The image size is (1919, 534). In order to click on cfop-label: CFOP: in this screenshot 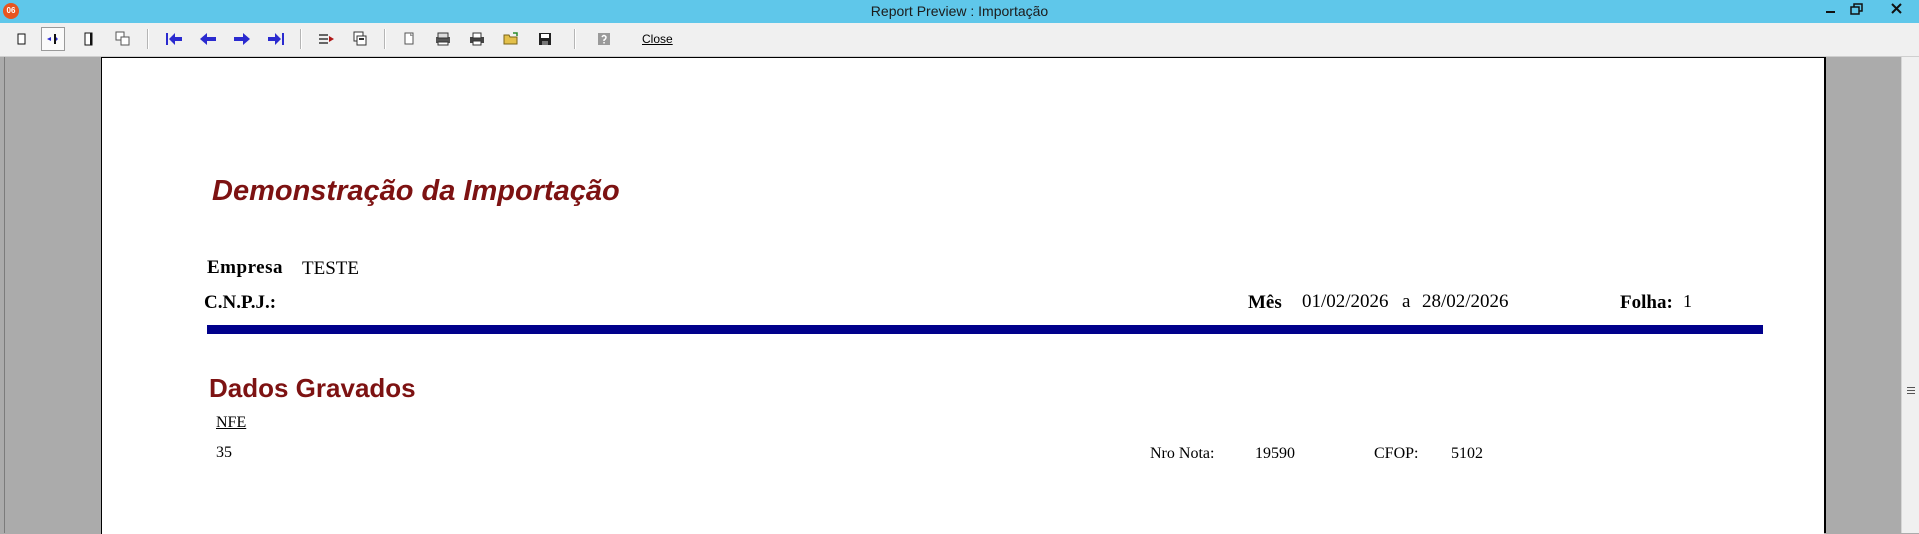, I will do `click(1396, 453)`.